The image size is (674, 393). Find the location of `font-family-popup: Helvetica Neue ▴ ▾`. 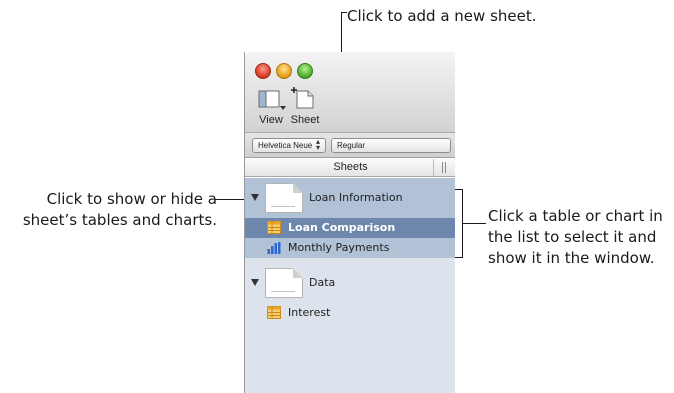

font-family-popup: Helvetica Neue ▴ ▾ is located at coordinates (289, 145).